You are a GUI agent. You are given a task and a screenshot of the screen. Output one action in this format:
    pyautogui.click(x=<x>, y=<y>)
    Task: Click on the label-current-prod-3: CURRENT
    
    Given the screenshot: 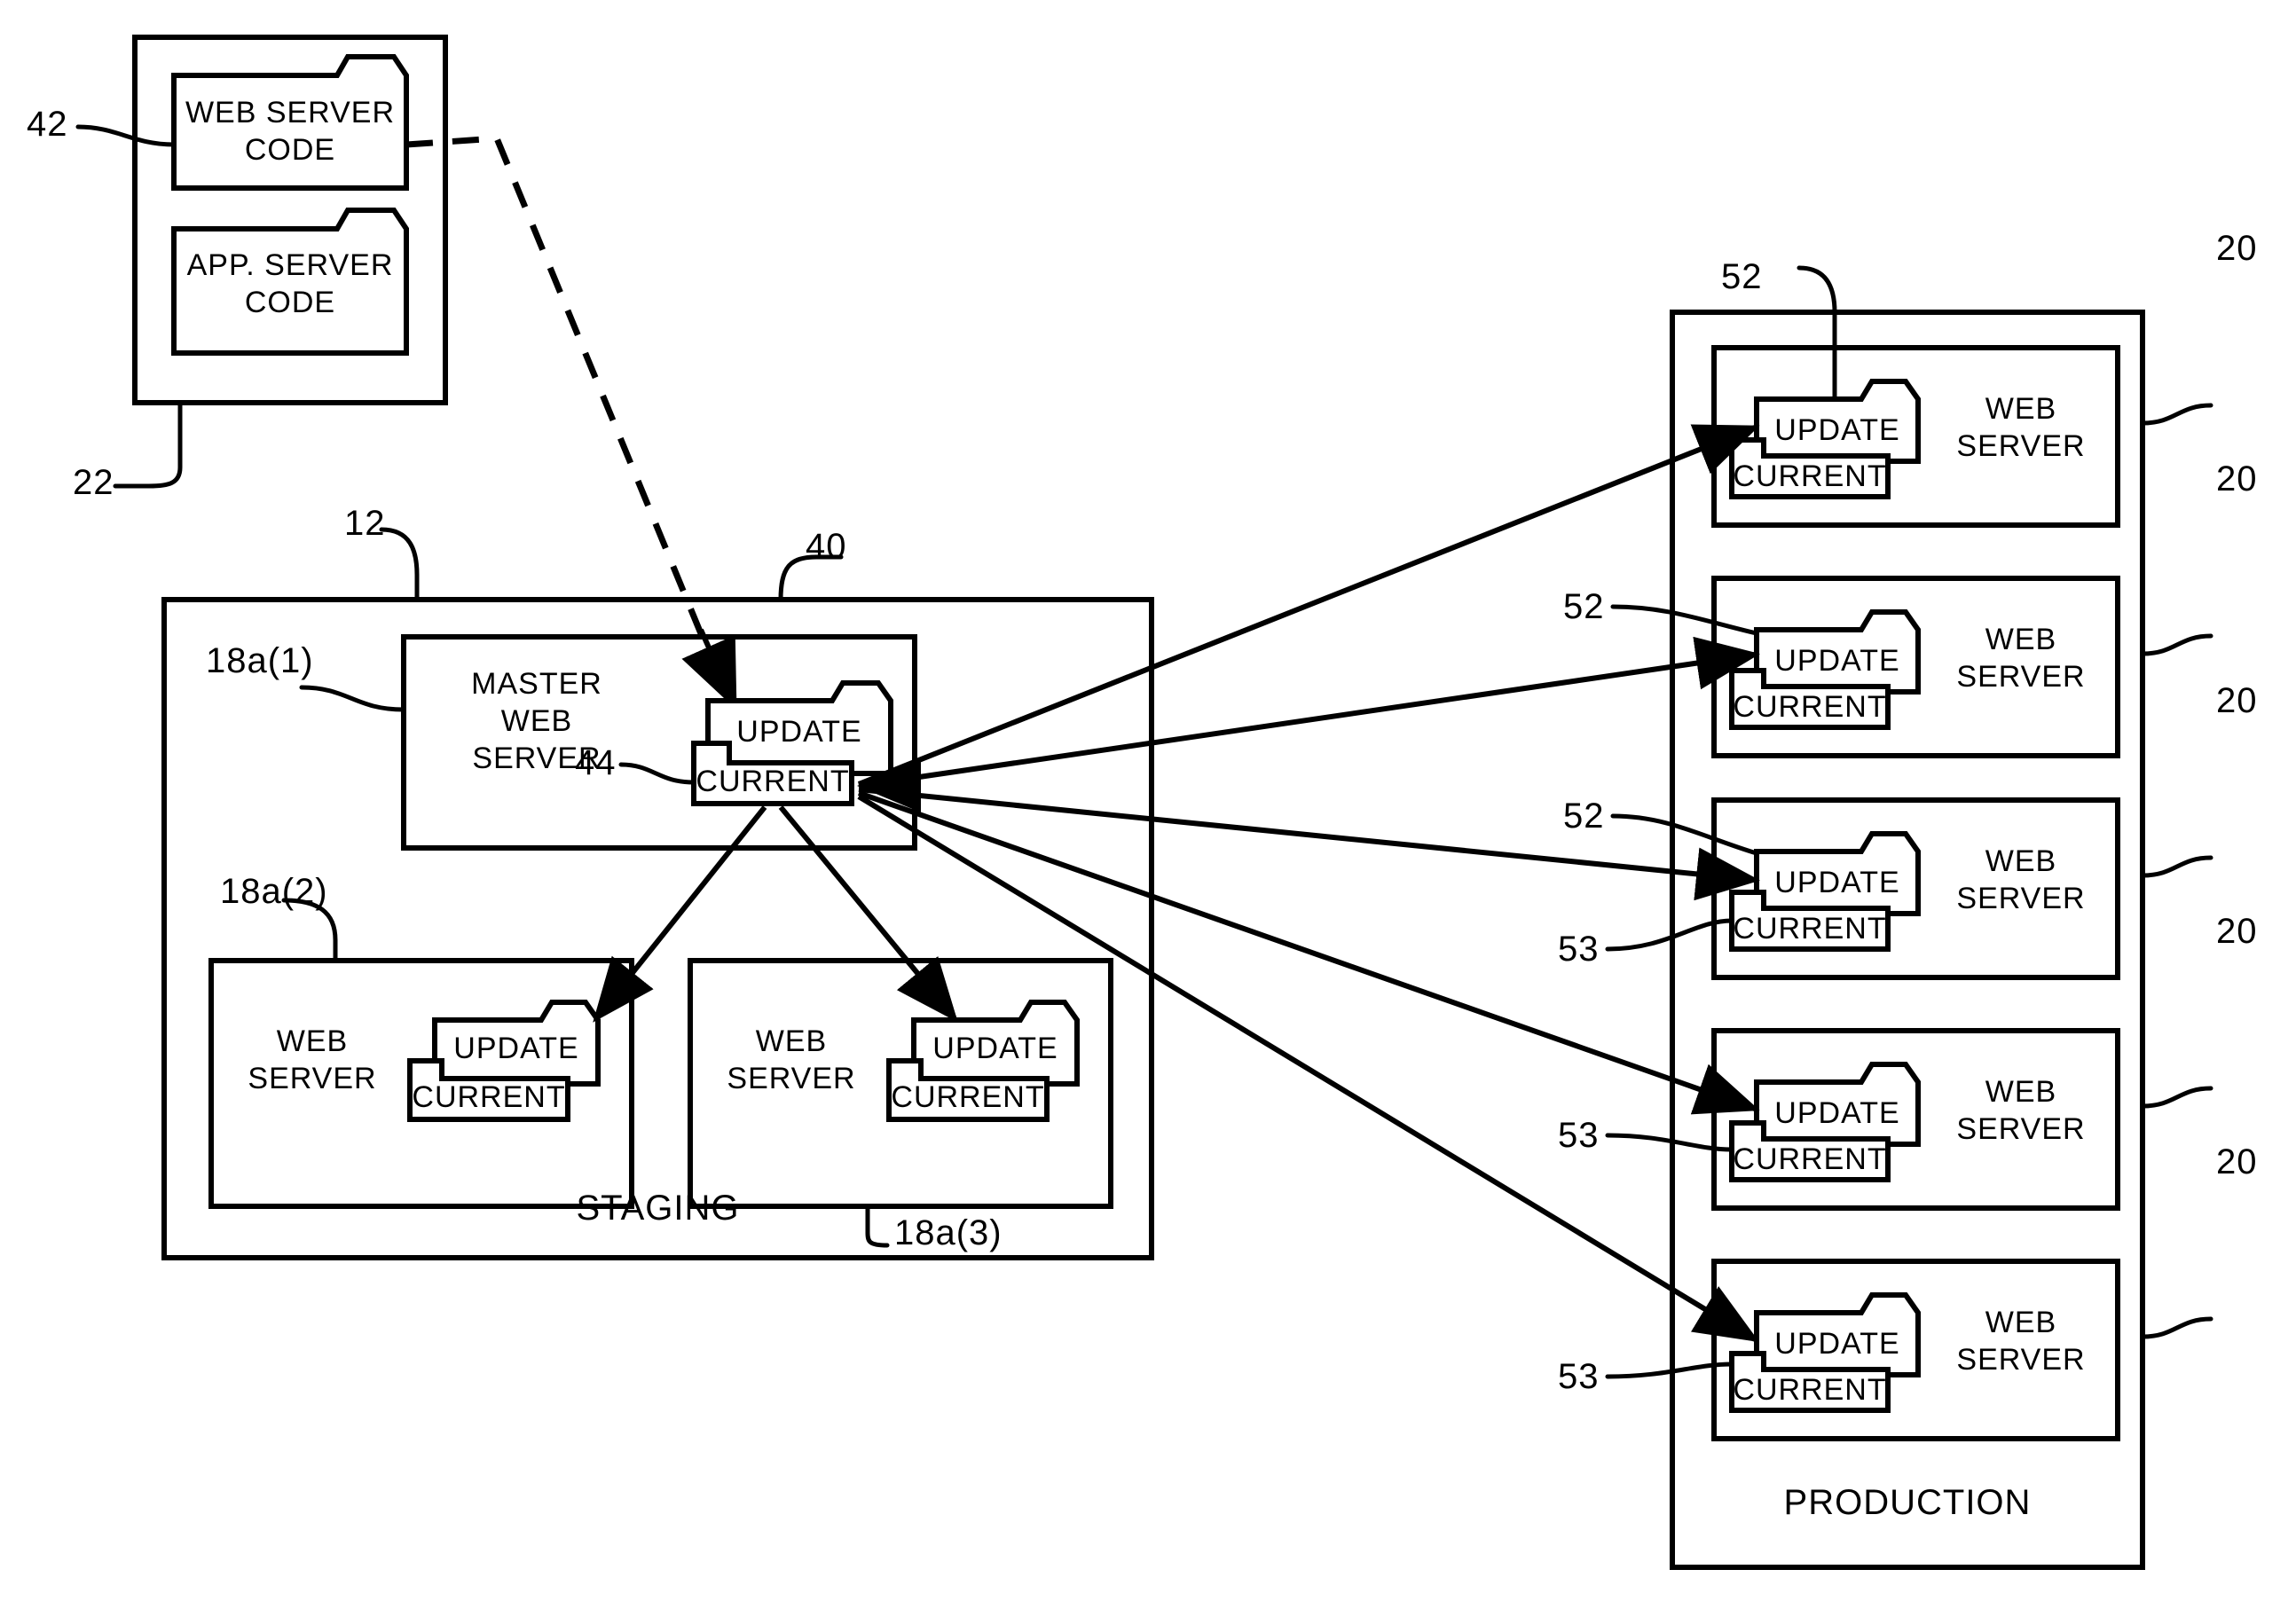 What is the action you would take?
    pyautogui.click(x=1810, y=929)
    